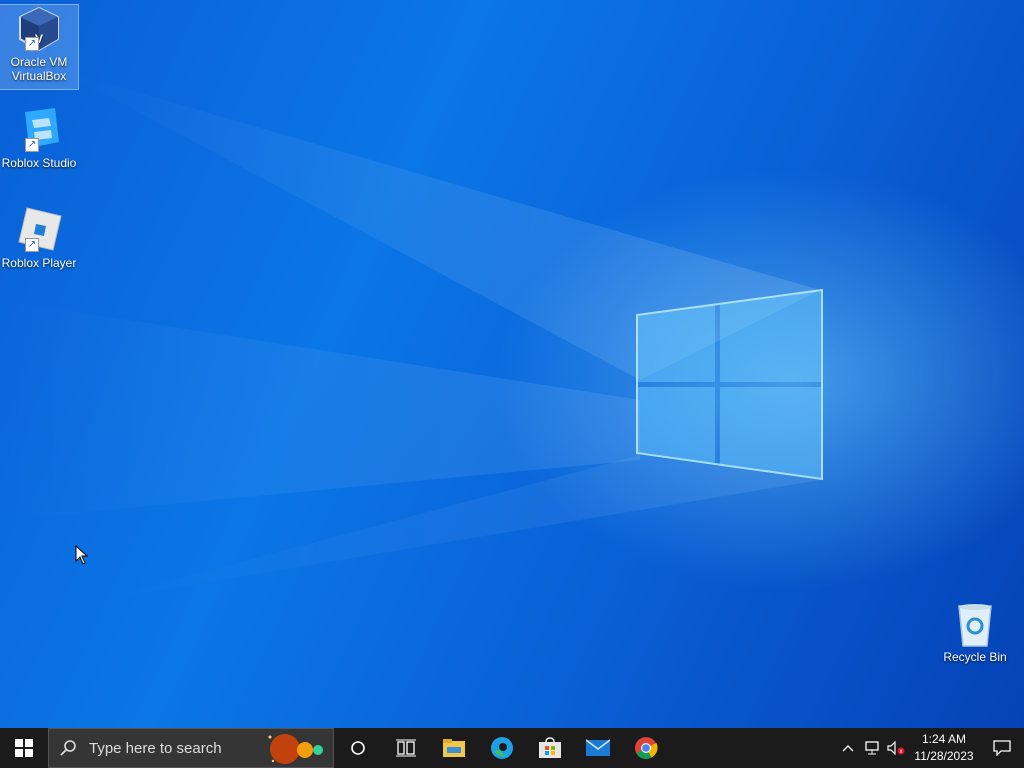 The image size is (1024, 768). Describe the element at coordinates (68, 748) in the screenshot. I see `search-icon` at that location.